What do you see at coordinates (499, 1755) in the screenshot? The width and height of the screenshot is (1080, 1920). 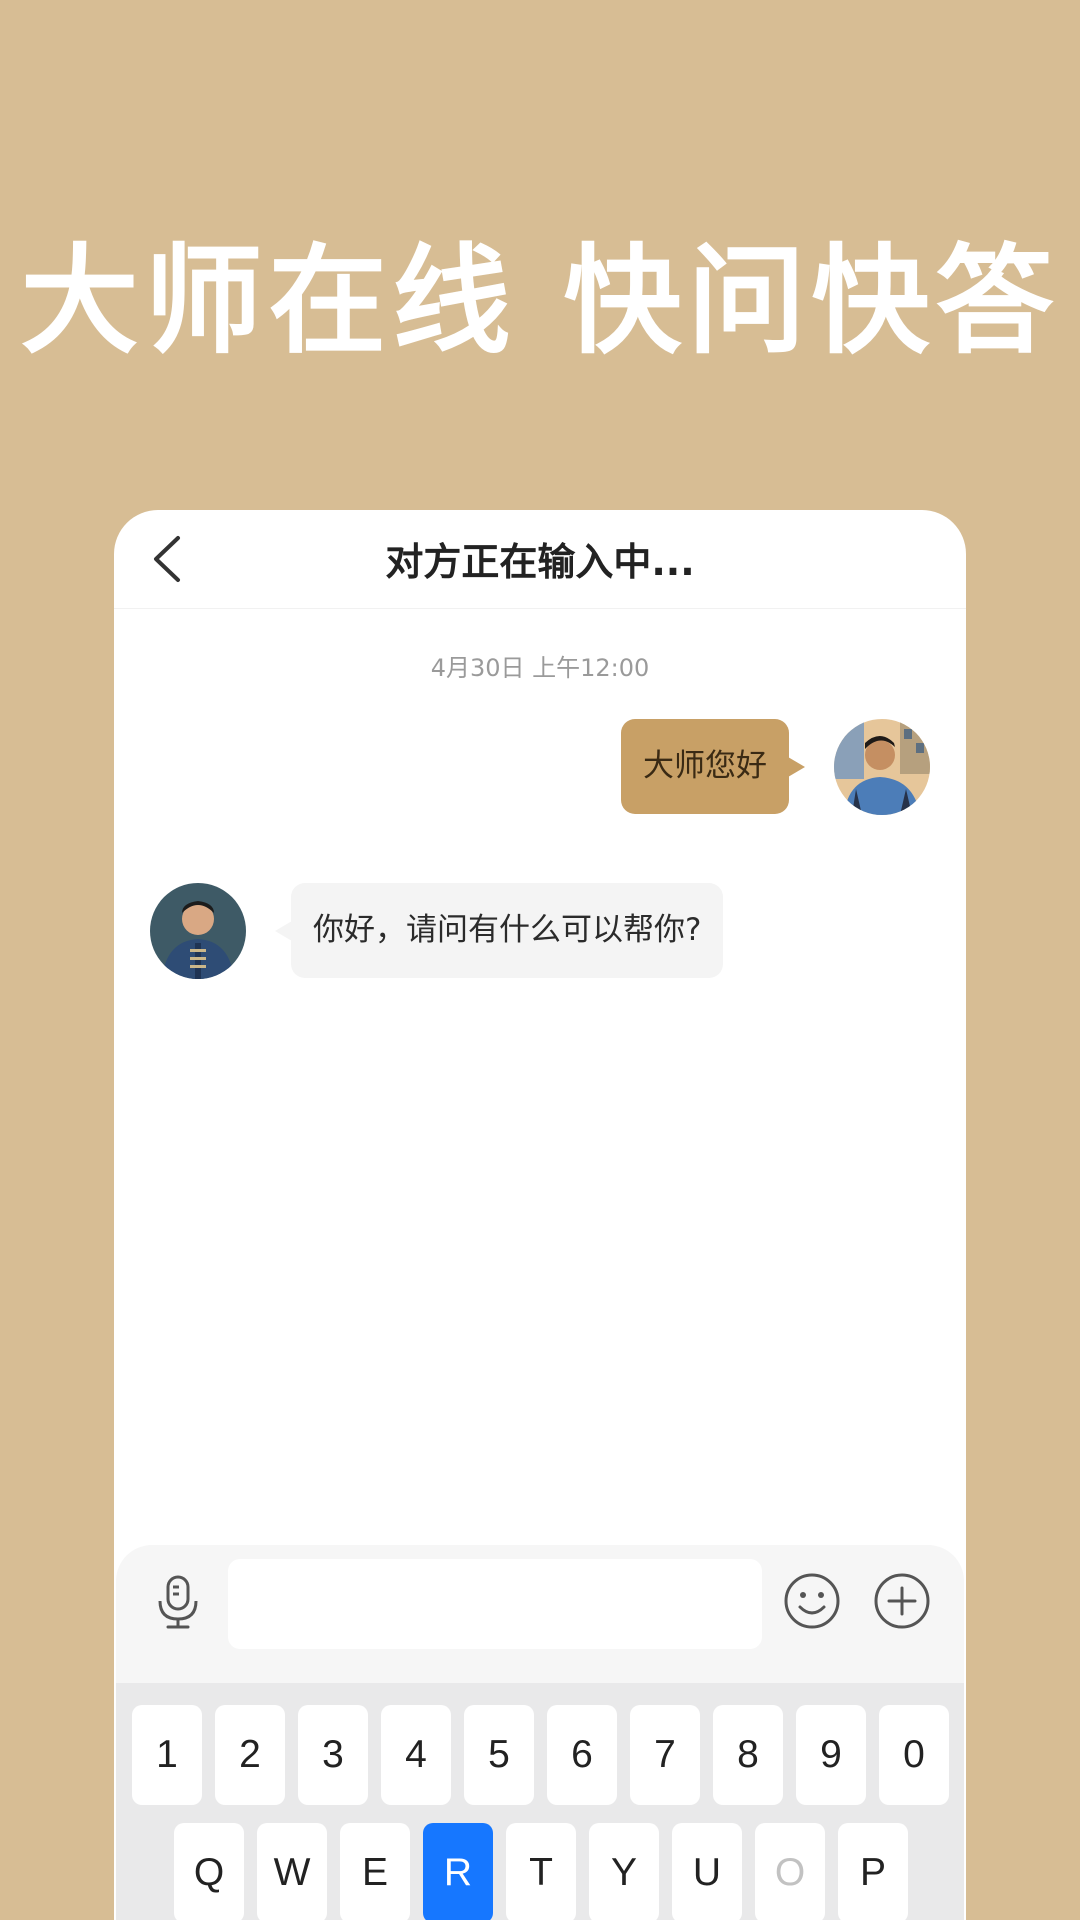 I see `key-5: 5` at bounding box center [499, 1755].